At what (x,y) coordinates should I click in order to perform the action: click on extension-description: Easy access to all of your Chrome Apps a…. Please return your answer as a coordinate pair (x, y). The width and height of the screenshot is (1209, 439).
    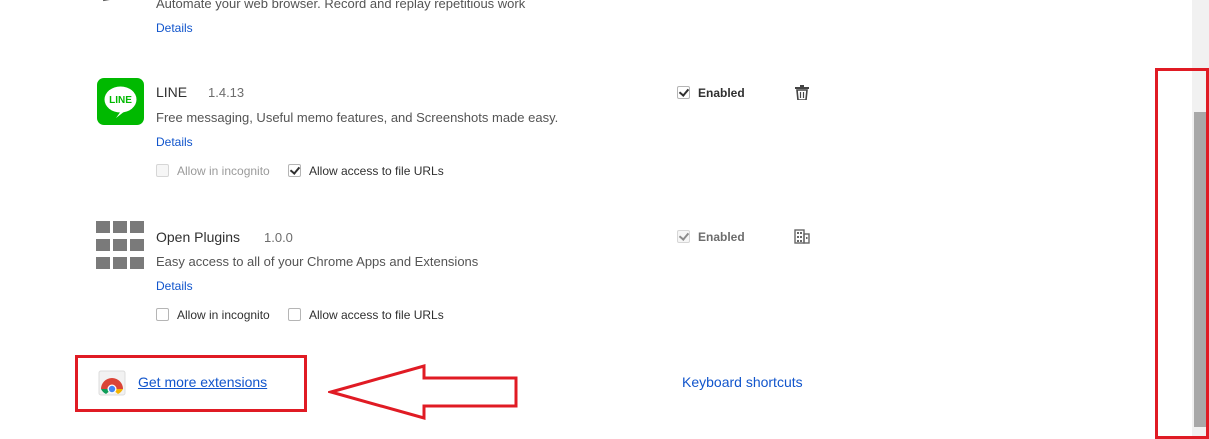
    Looking at the image, I should click on (317, 261).